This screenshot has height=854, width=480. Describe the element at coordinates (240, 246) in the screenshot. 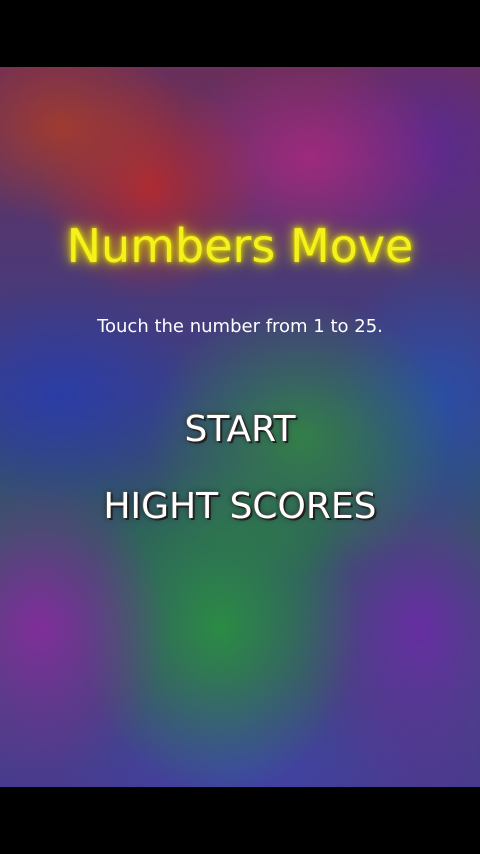

I see `game-title: Numbers Move` at that location.